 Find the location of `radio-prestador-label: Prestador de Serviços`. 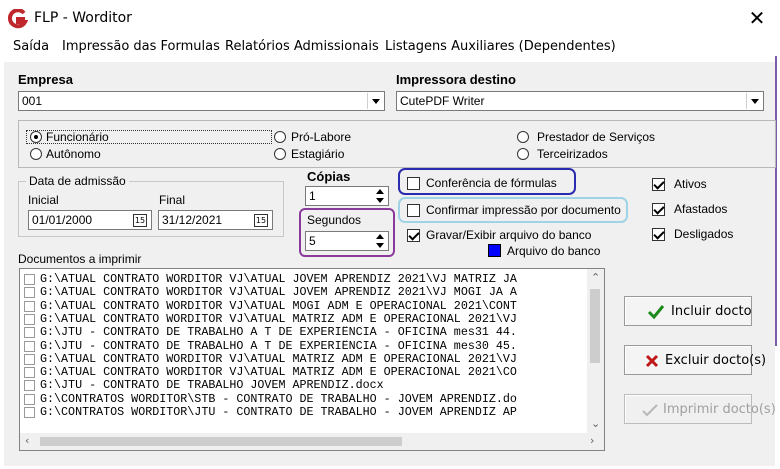

radio-prestador-label: Prestador de Serviços is located at coordinates (596, 137).